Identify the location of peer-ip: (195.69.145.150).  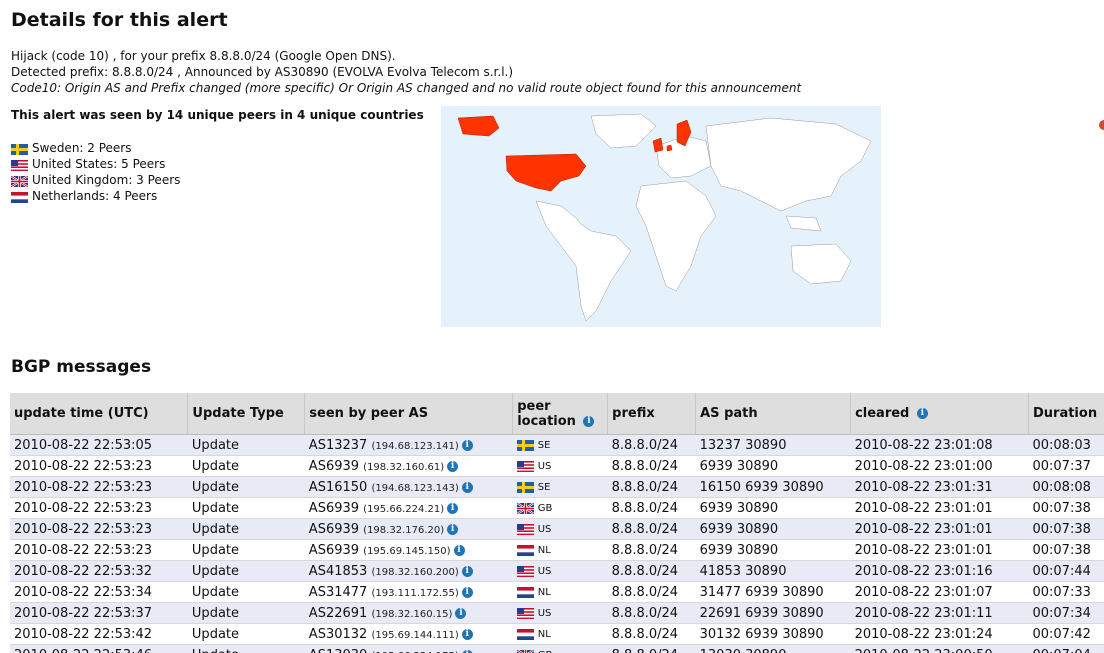
(407, 551).